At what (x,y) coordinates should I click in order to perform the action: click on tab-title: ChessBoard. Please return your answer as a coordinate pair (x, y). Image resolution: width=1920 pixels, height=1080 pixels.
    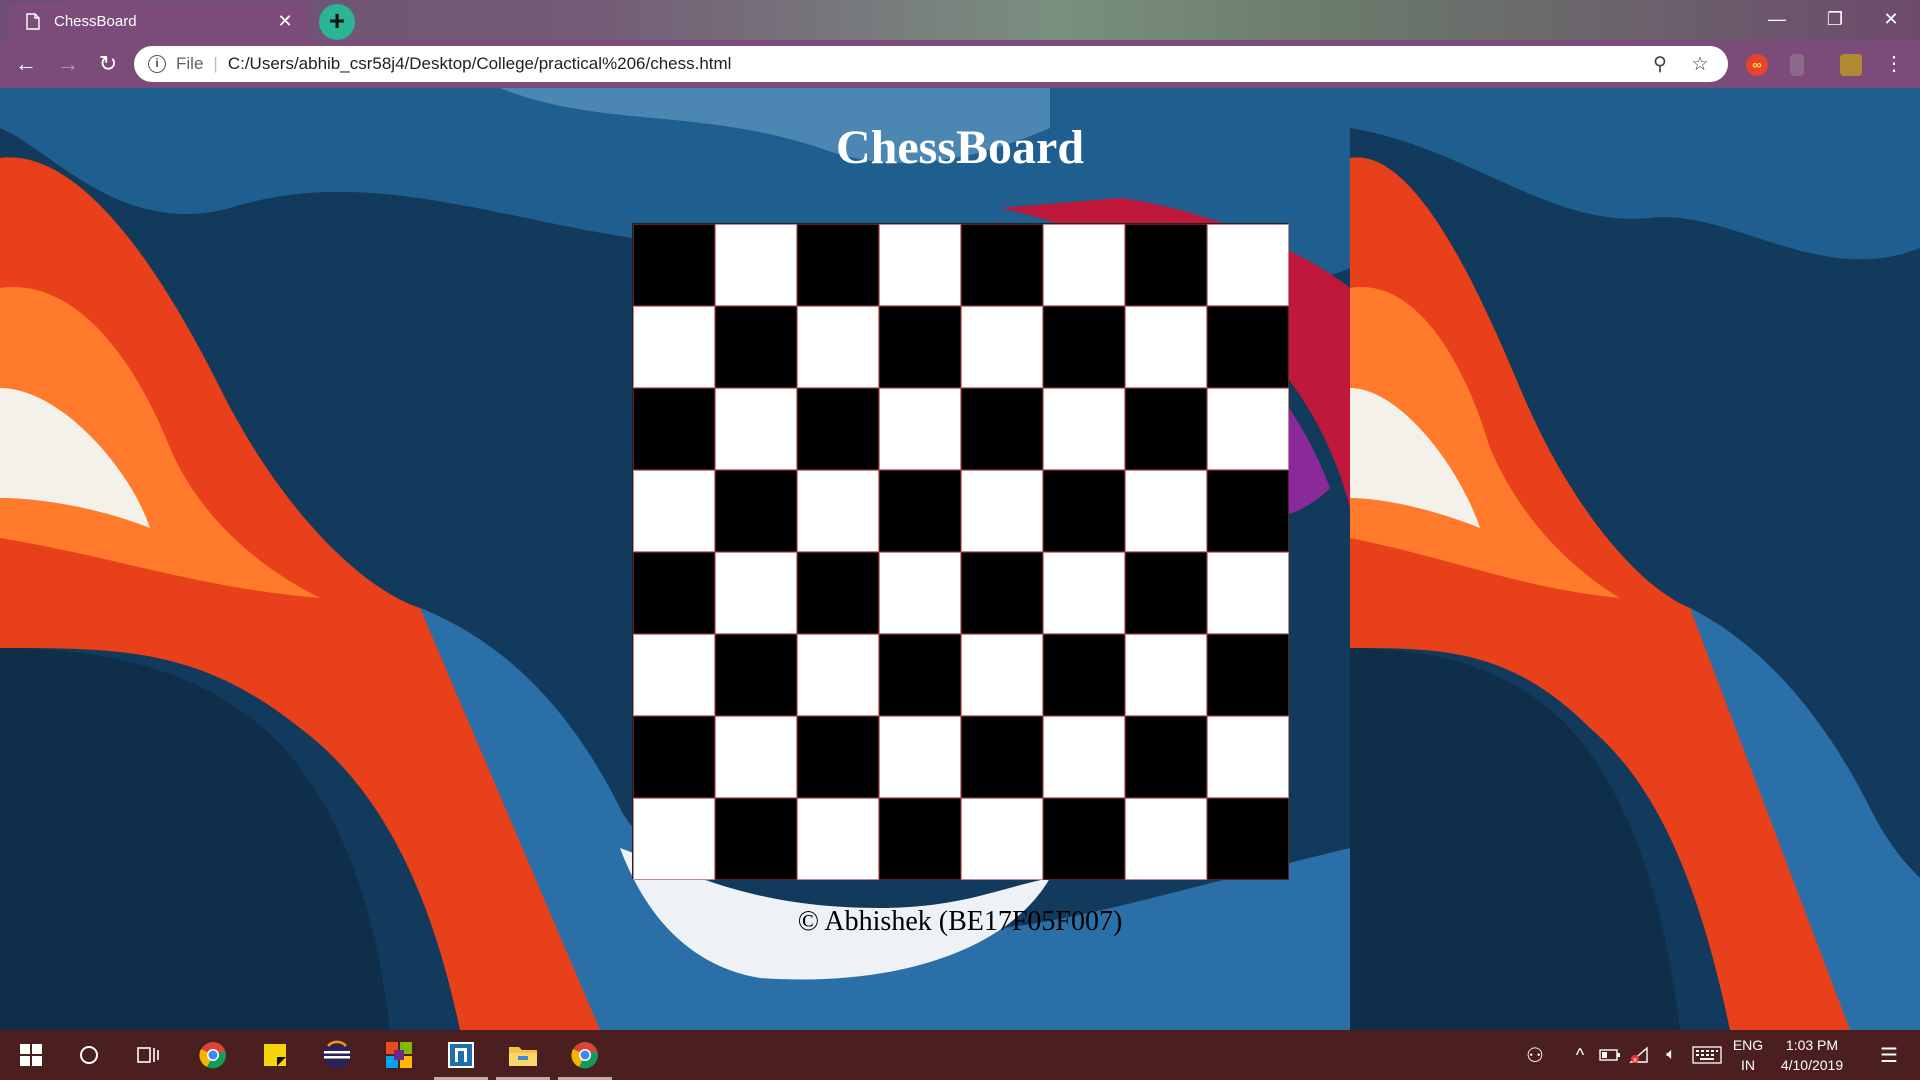
    Looking at the image, I should click on (95, 21).